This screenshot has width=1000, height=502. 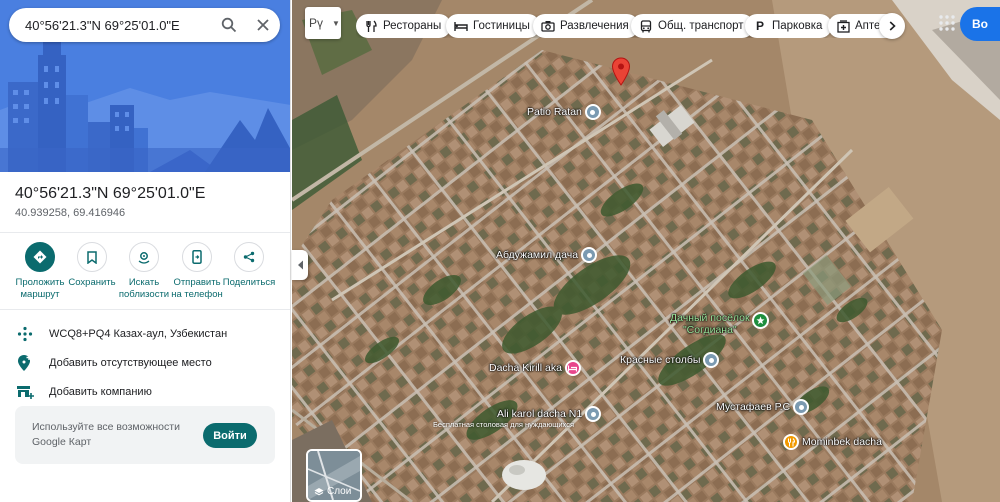 I want to click on add-place-icon, so click(x=25, y=363).